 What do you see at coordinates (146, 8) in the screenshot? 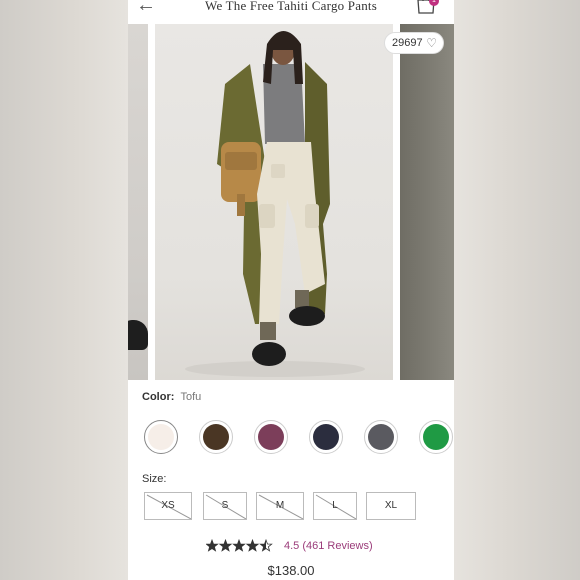
I see `arrow-left-icon: ←` at bounding box center [146, 8].